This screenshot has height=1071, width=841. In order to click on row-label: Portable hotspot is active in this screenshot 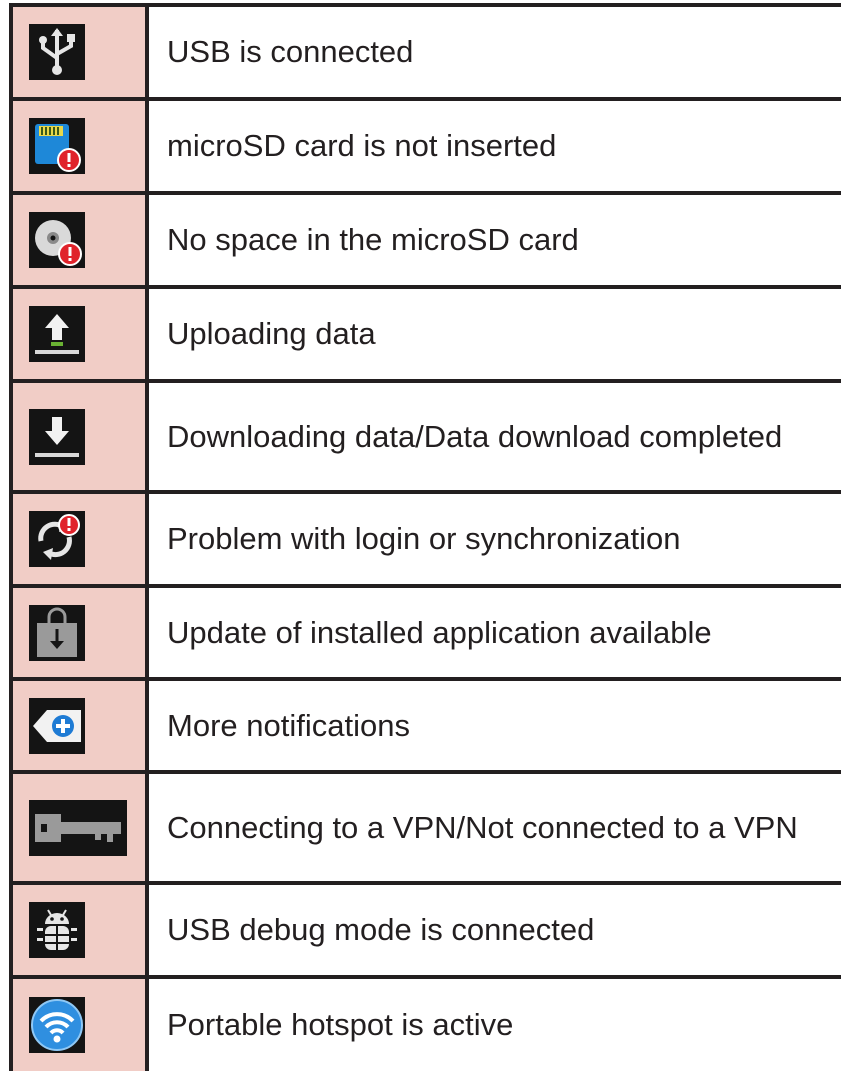, I will do `click(340, 1024)`.